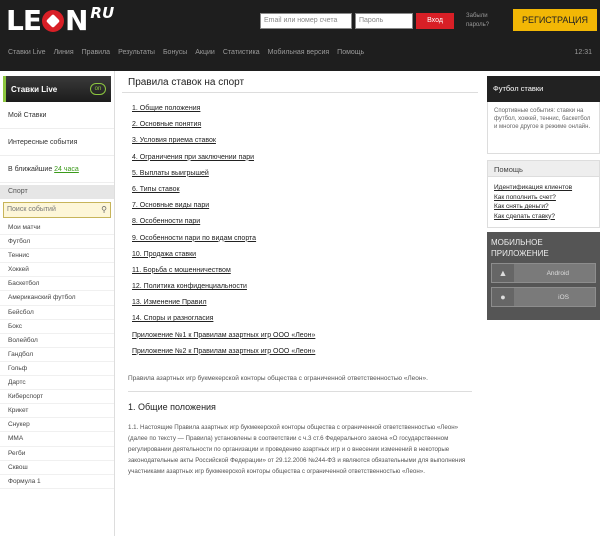 The image size is (600, 536). I want to click on search-placeholder: Поиск событий, so click(31, 209).